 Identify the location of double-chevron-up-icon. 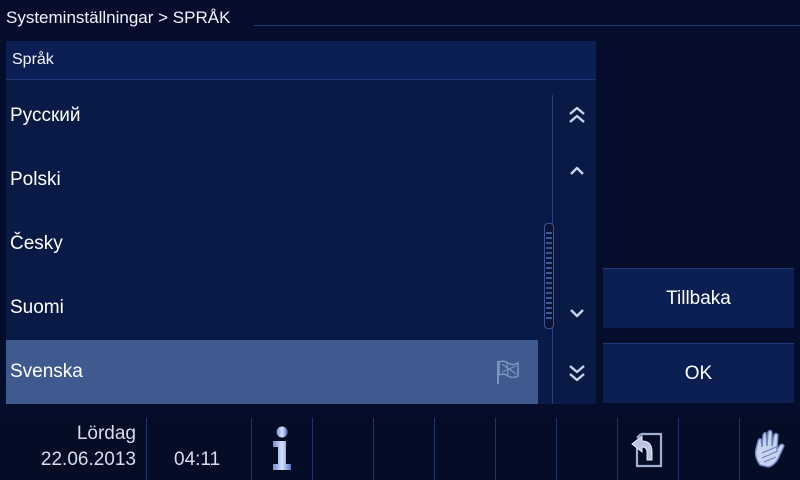
(577, 114).